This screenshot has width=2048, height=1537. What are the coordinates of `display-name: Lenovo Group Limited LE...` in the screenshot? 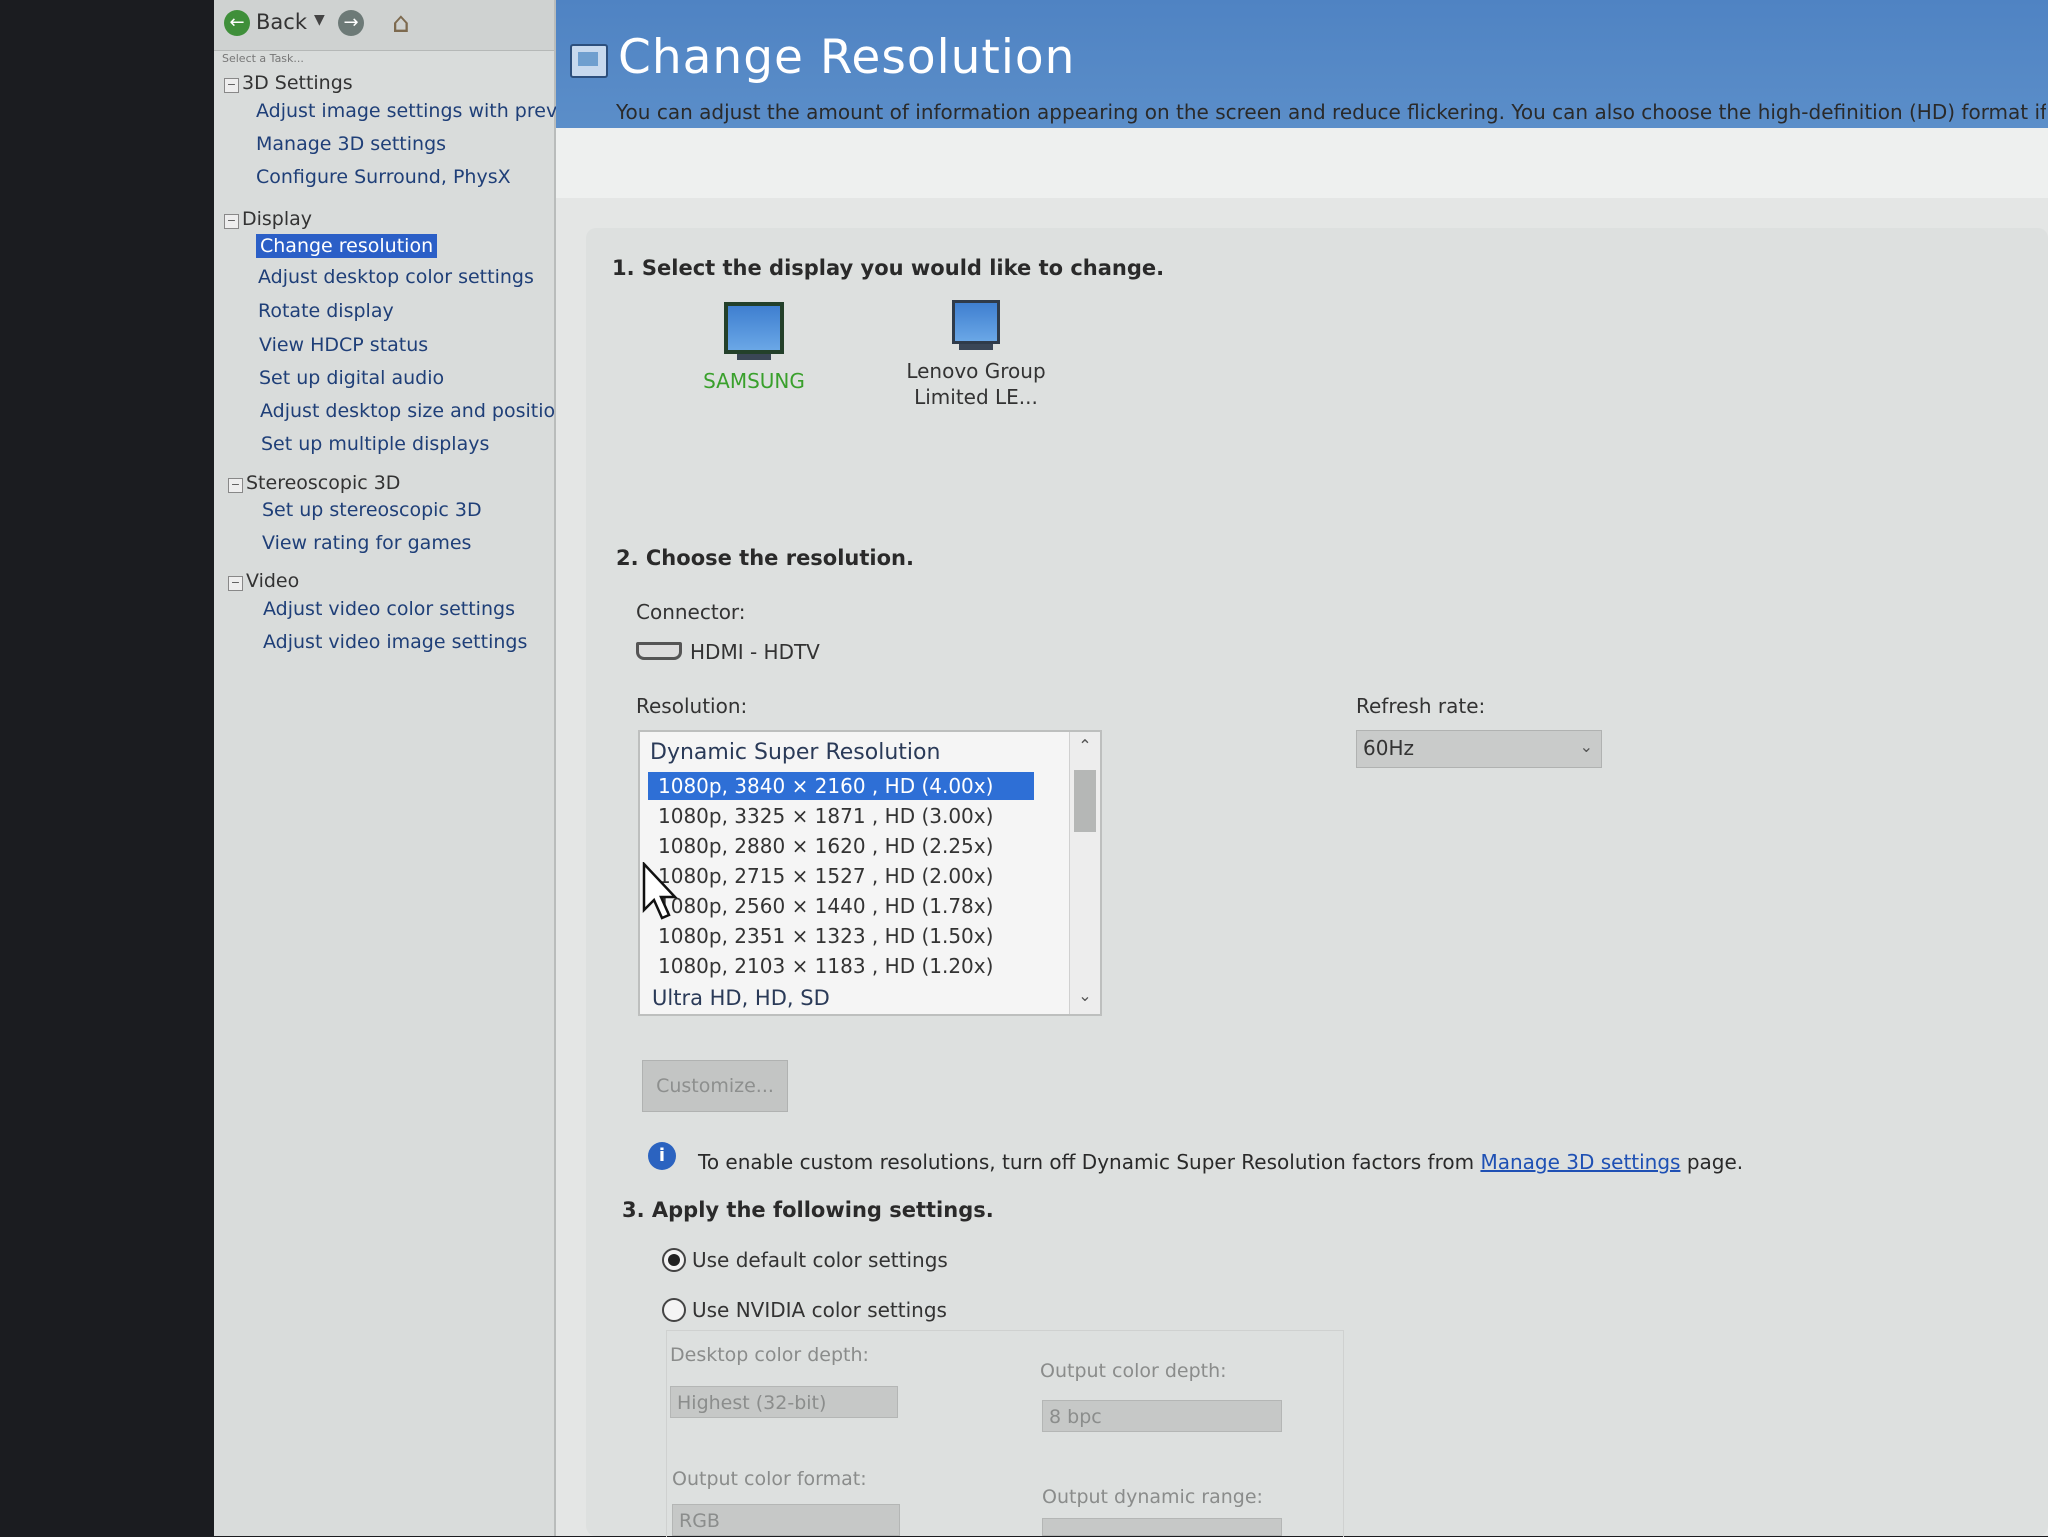 It's located at (976, 384).